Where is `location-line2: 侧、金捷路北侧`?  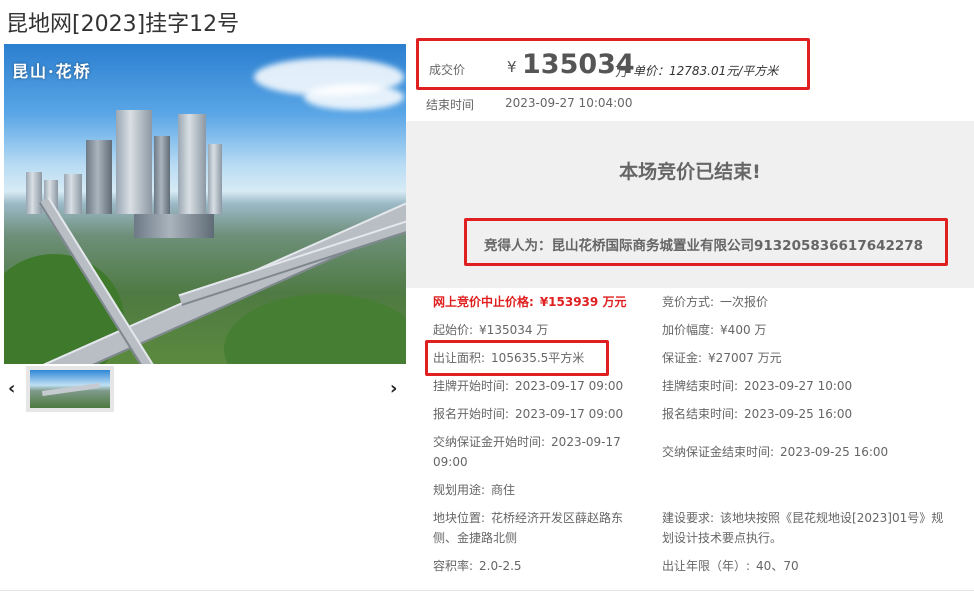 location-line2: 侧、金捷路北侧 is located at coordinates (475, 538).